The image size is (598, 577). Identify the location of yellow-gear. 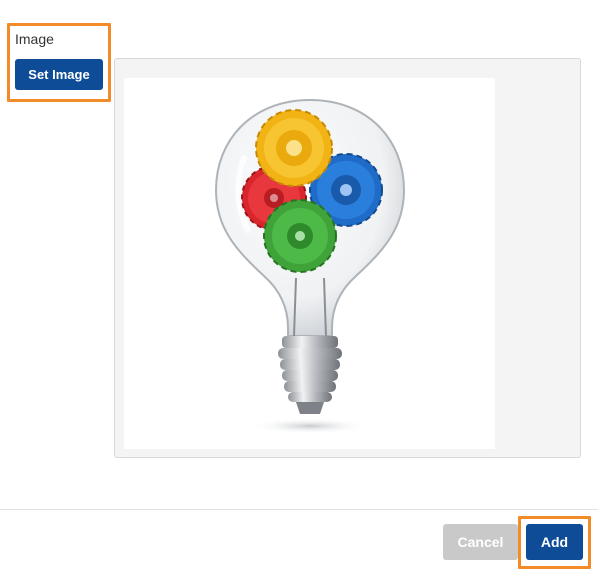
(294, 148).